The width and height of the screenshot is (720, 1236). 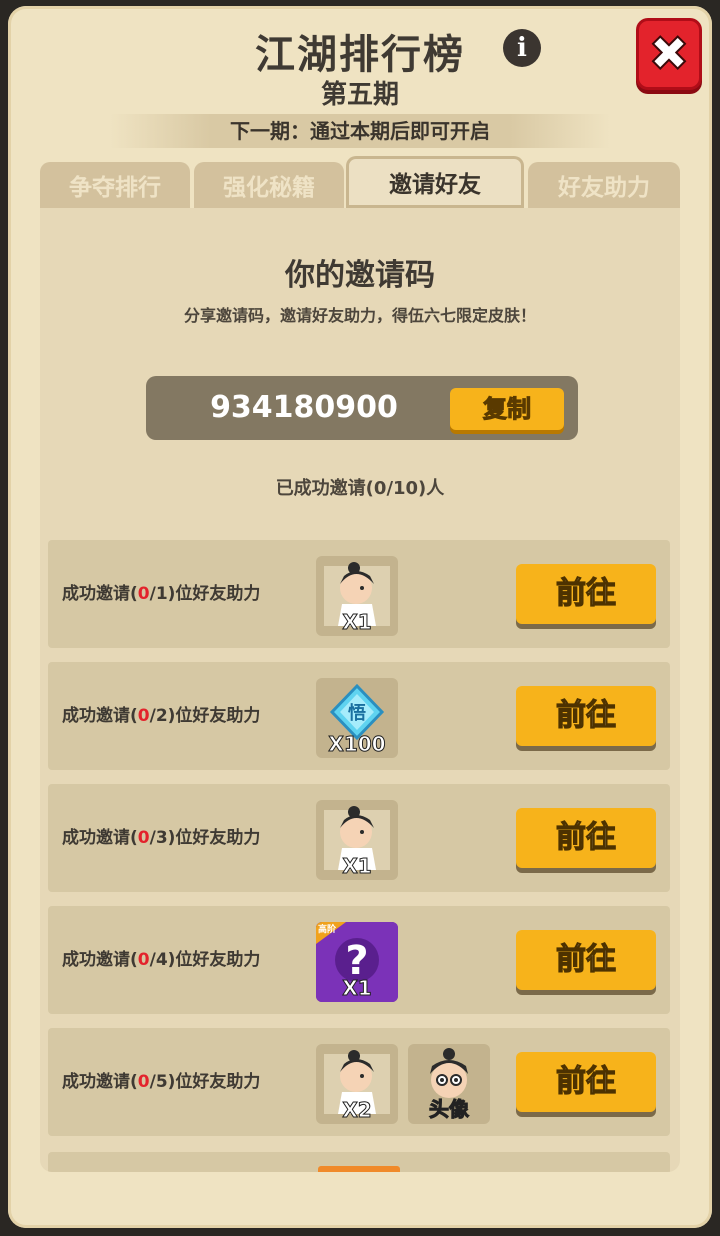 What do you see at coordinates (161, 716) in the screenshot?
I see `row-label: 成功邀请(0/2)位好友助力` at bounding box center [161, 716].